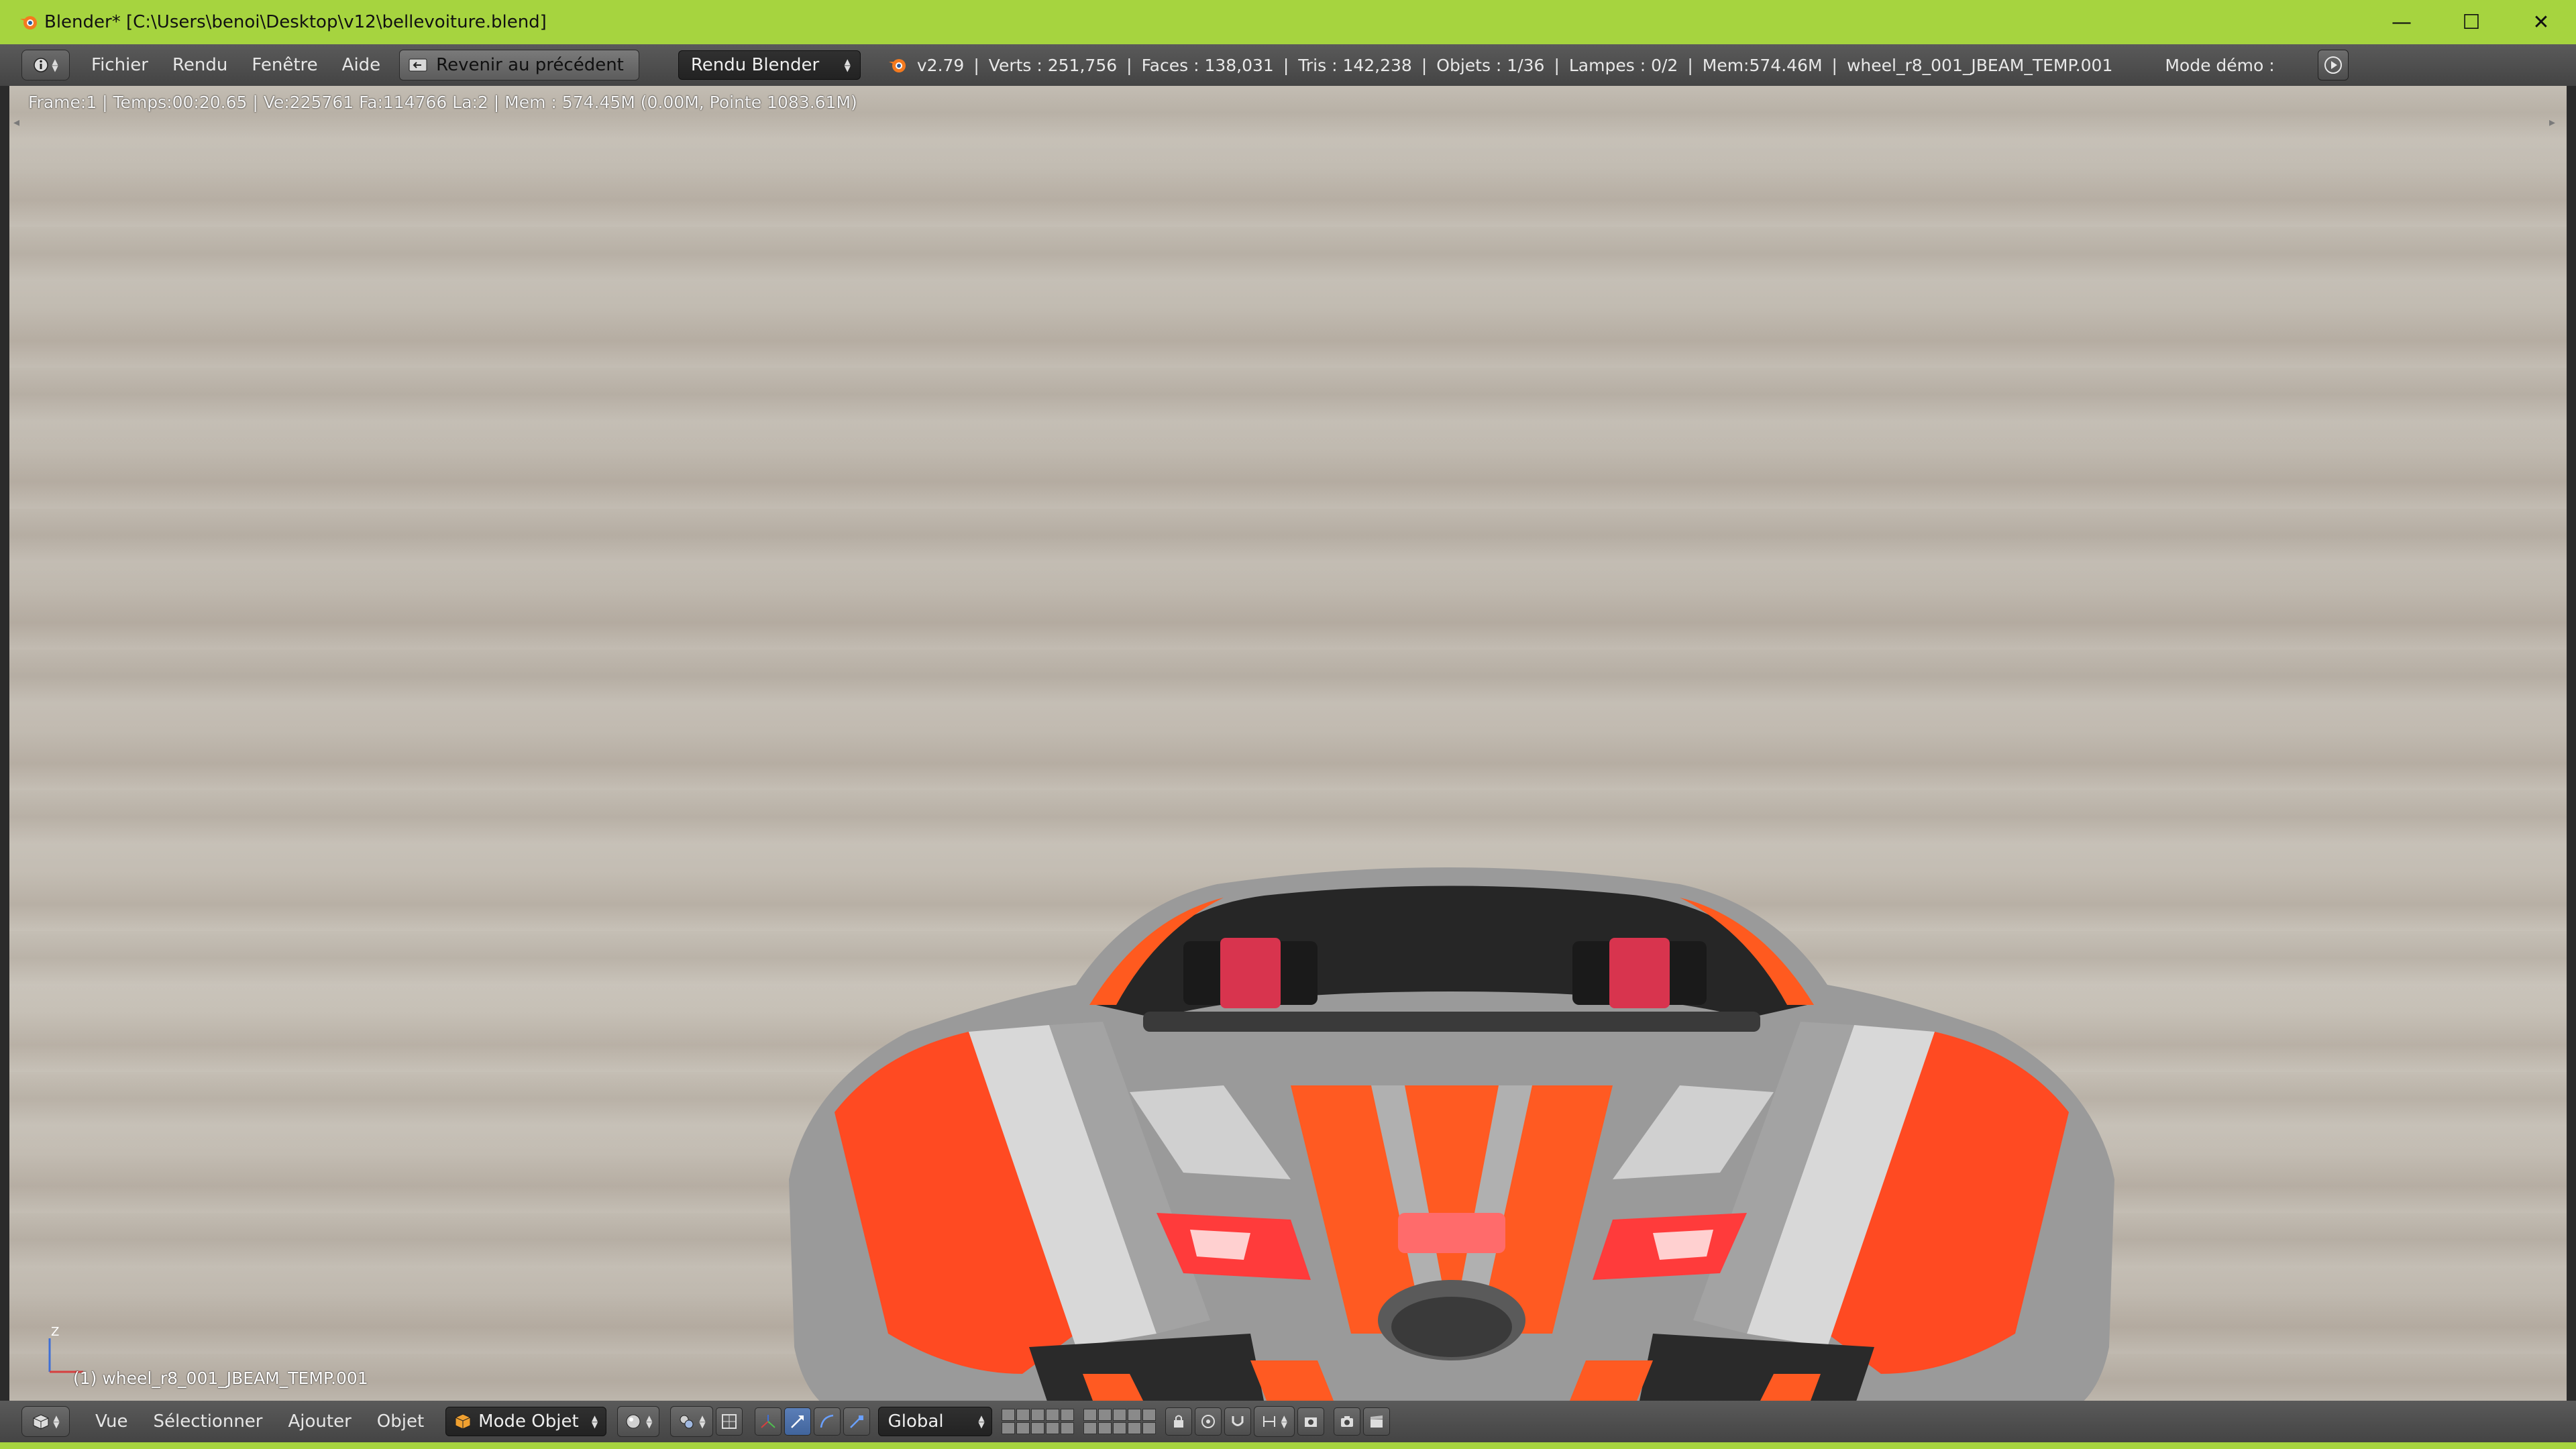 The height and width of the screenshot is (1449, 2576). I want to click on 3d-view-icon, so click(41, 1422).